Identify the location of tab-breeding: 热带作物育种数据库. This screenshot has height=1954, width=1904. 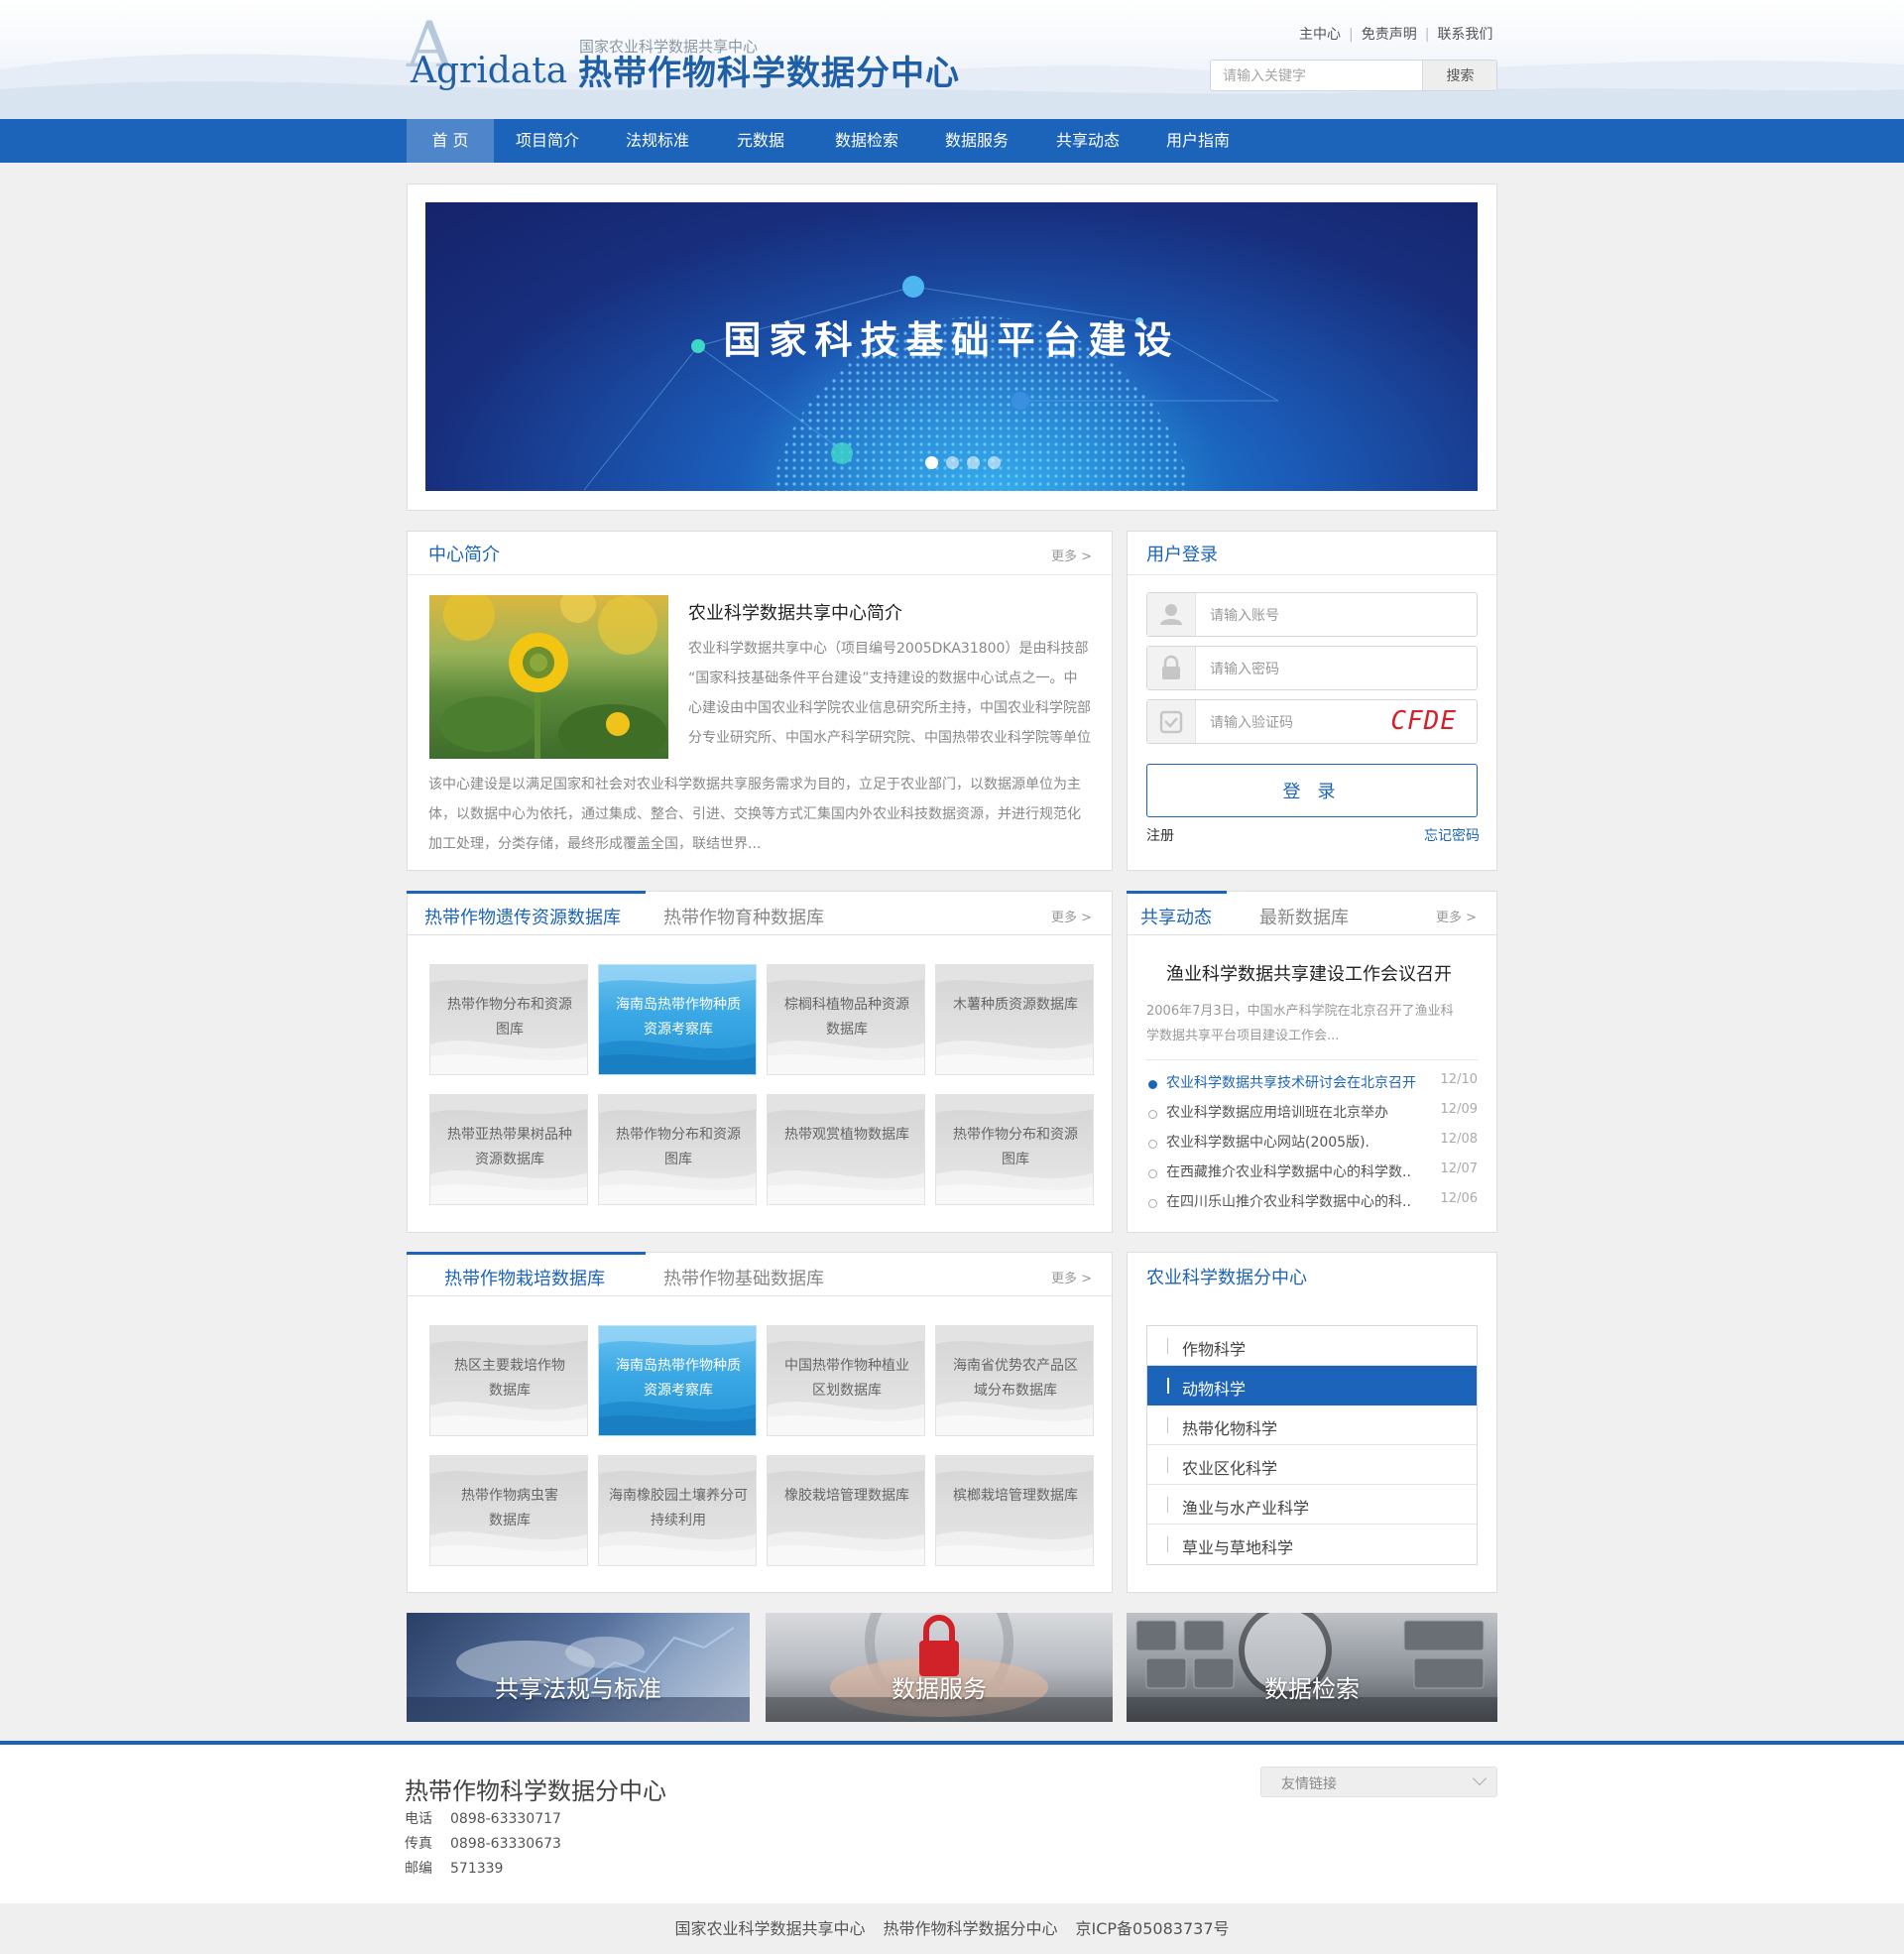
(743, 916).